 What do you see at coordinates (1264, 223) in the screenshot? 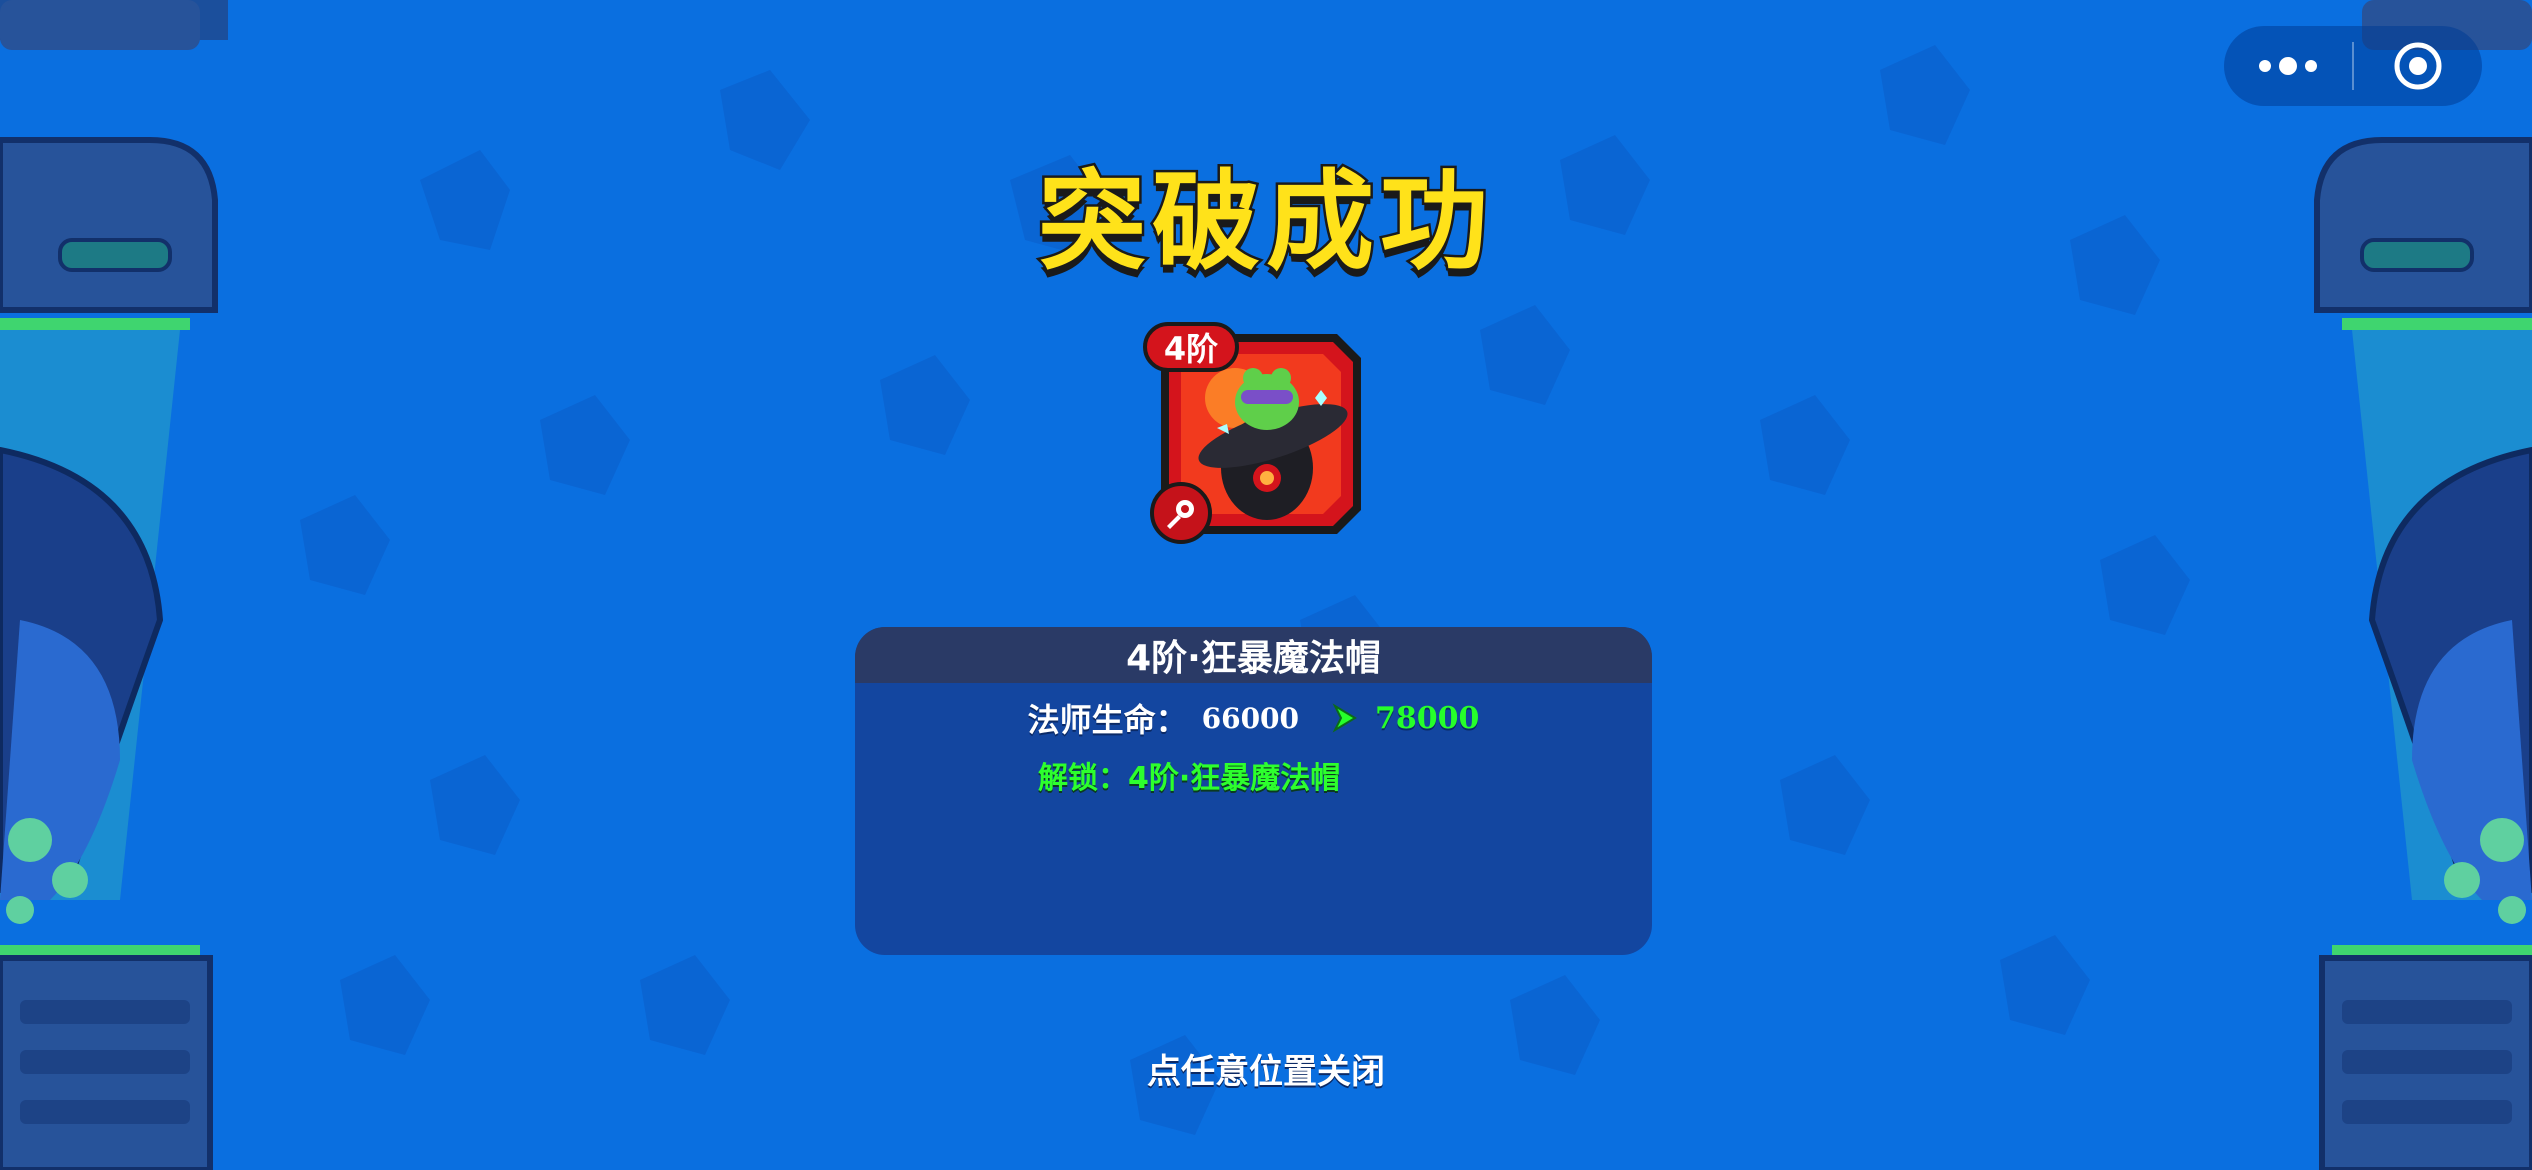
I see `breakthrough-success-title: 突破成功` at bounding box center [1264, 223].